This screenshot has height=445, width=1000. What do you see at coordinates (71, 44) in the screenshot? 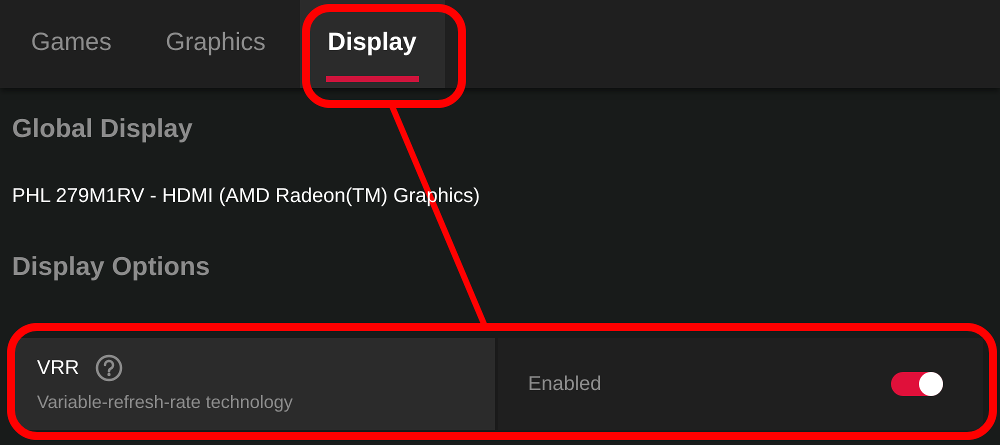
I see `tab: Games` at bounding box center [71, 44].